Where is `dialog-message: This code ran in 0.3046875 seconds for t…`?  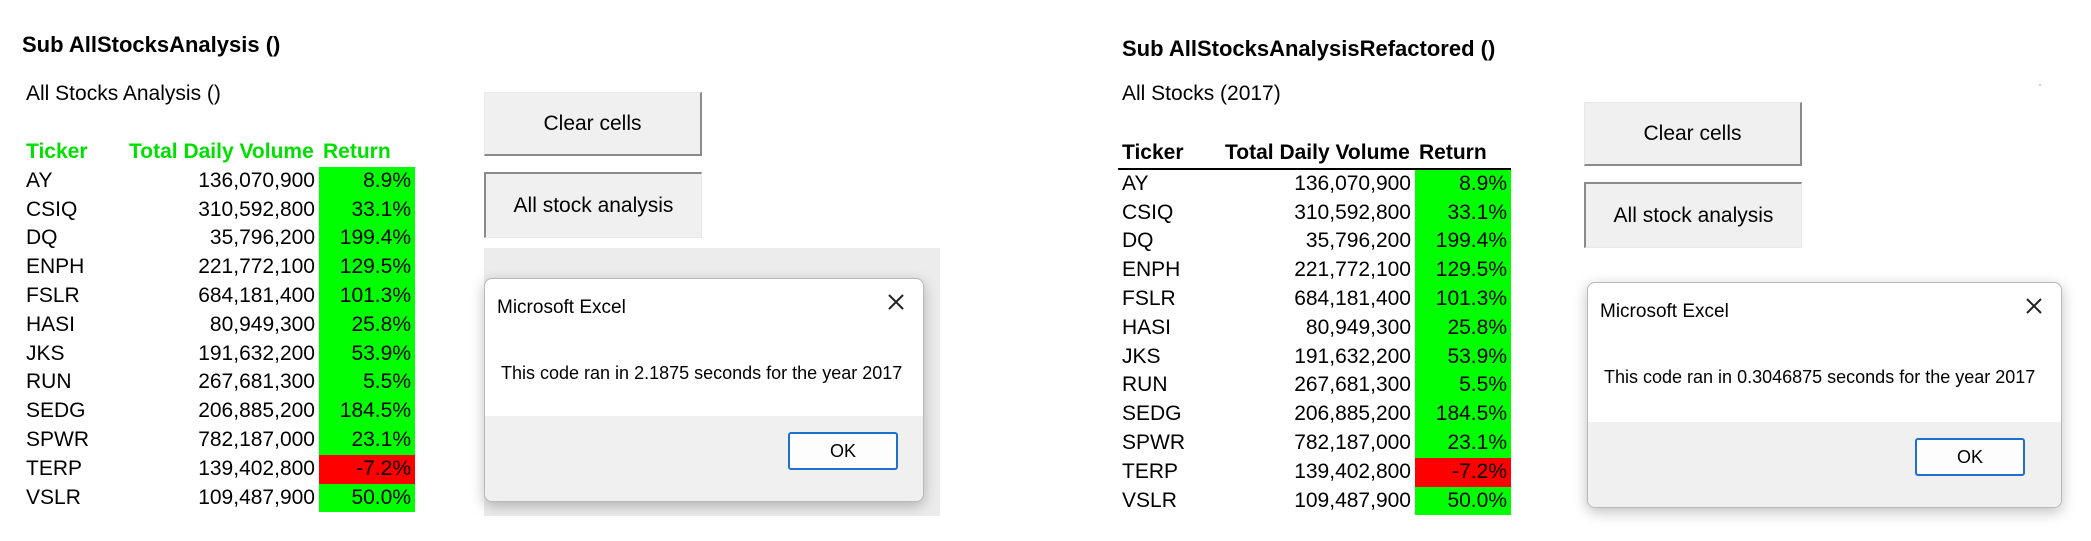
dialog-message: This code ran in 0.3046875 seconds for t… is located at coordinates (1820, 377).